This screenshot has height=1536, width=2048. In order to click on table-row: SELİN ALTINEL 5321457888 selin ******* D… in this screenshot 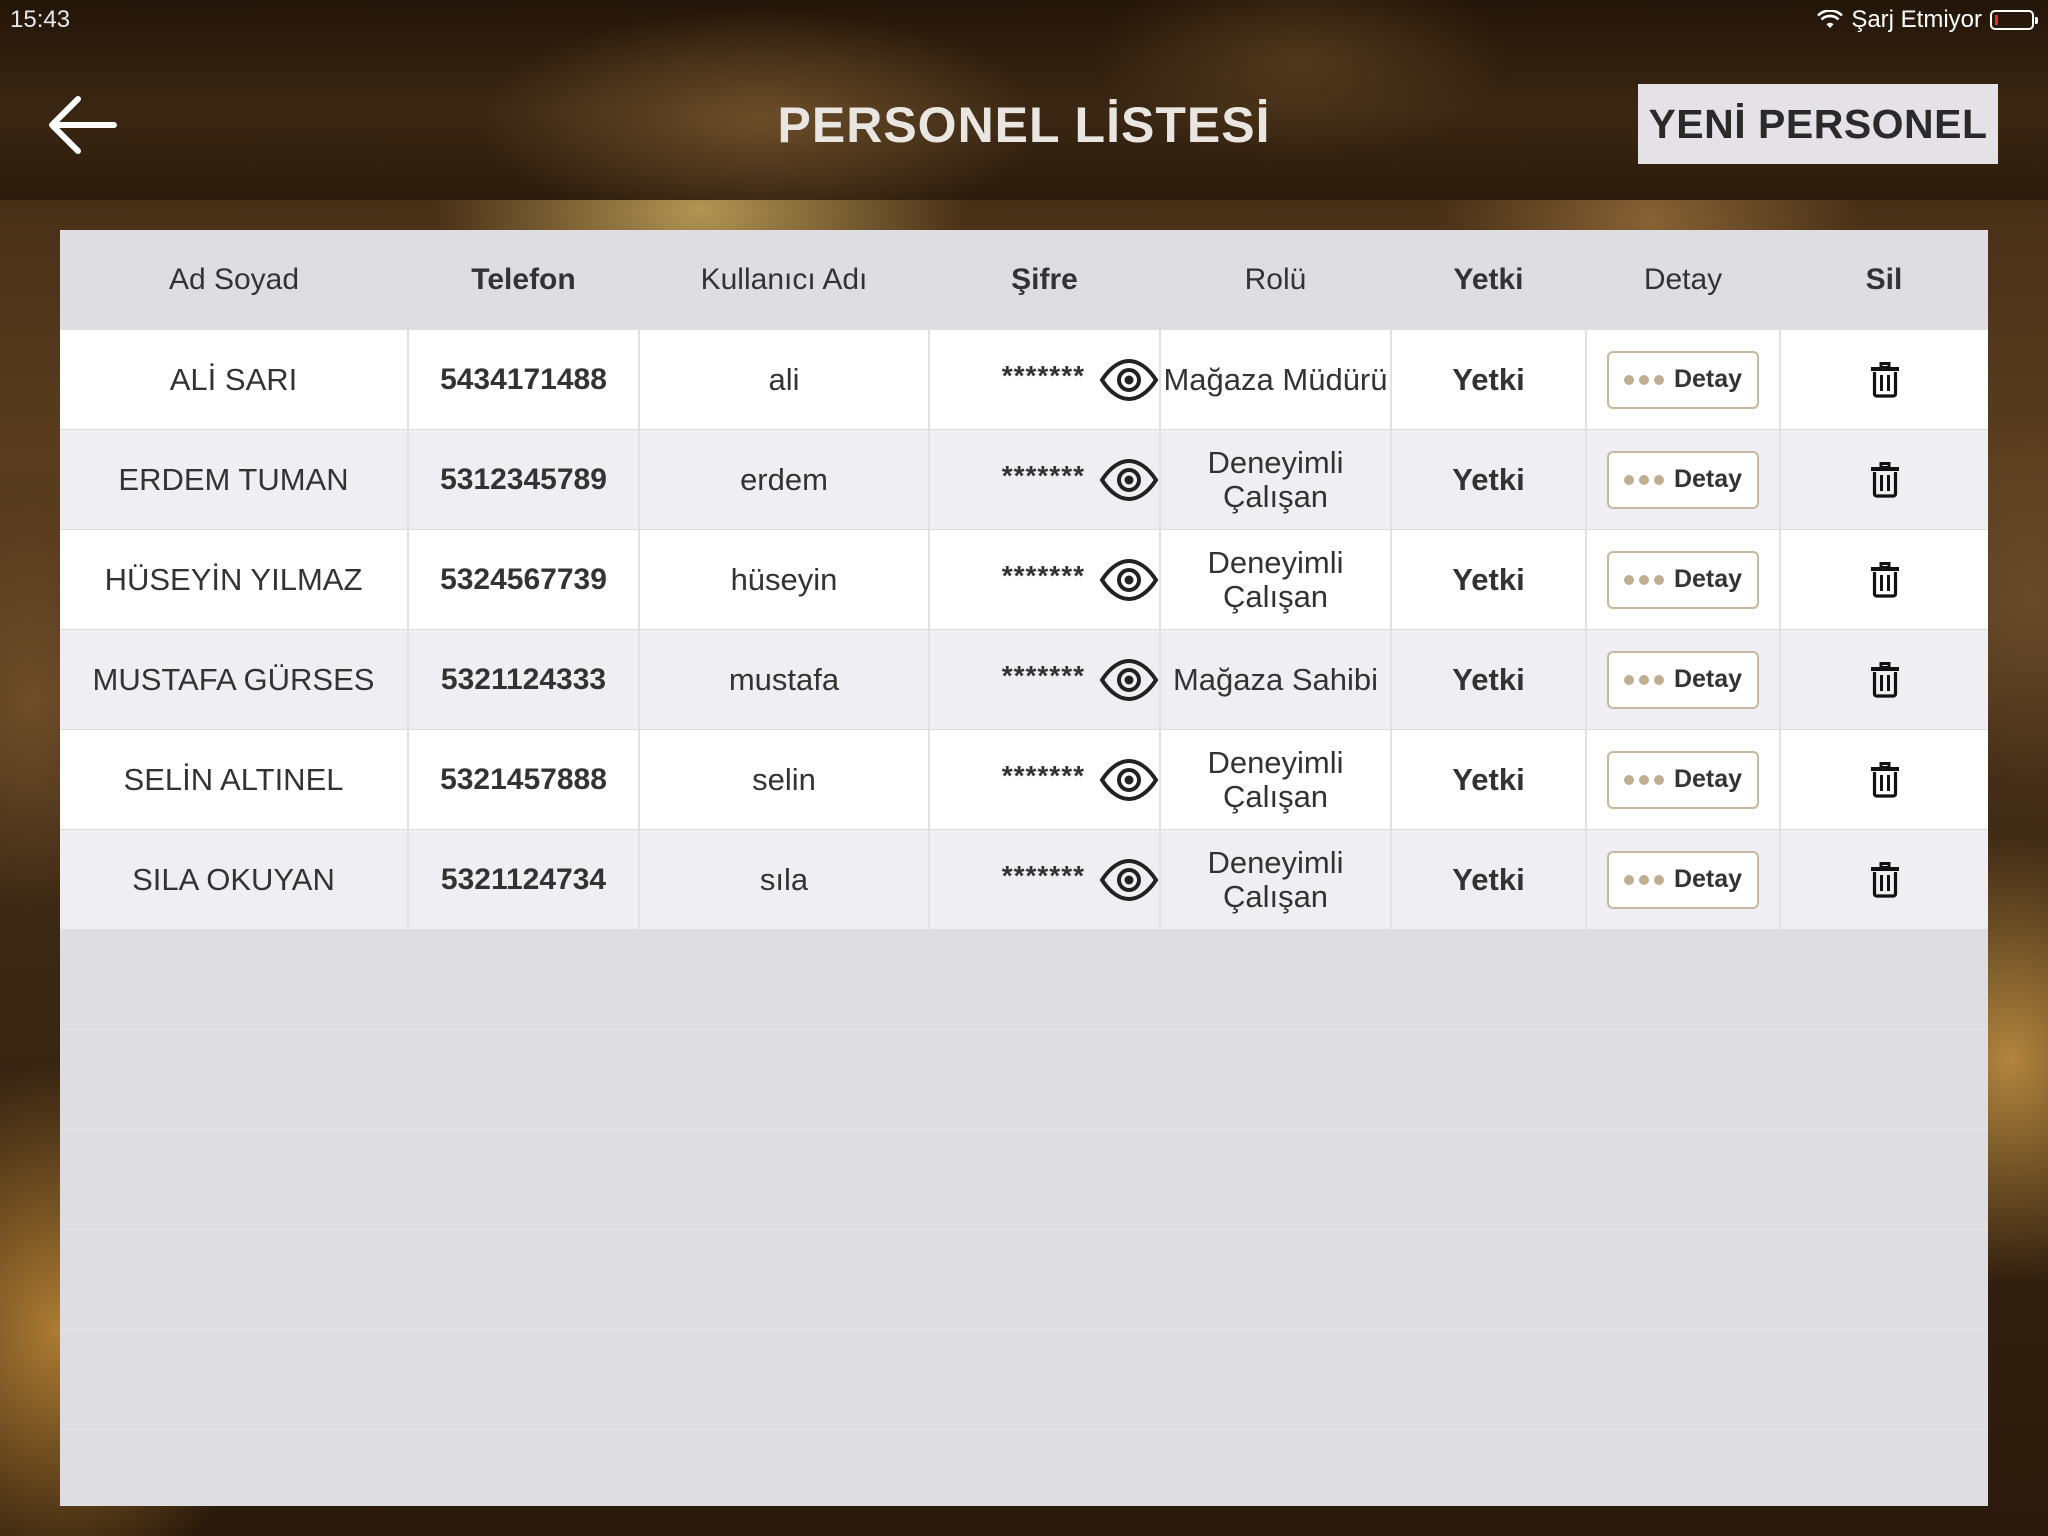, I will do `click(1024, 779)`.